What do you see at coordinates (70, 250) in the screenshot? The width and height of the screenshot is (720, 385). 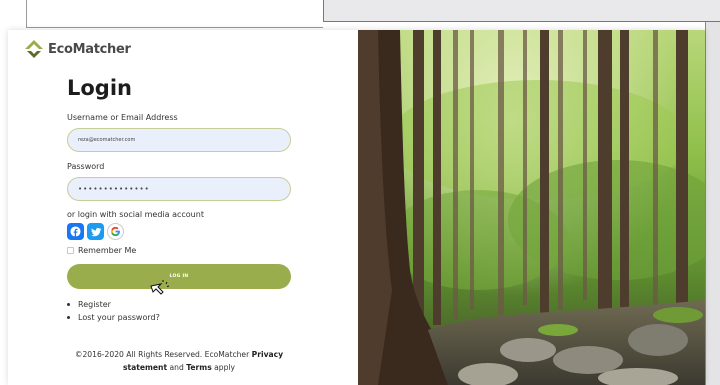 I see `remember-me-checkbox` at bounding box center [70, 250].